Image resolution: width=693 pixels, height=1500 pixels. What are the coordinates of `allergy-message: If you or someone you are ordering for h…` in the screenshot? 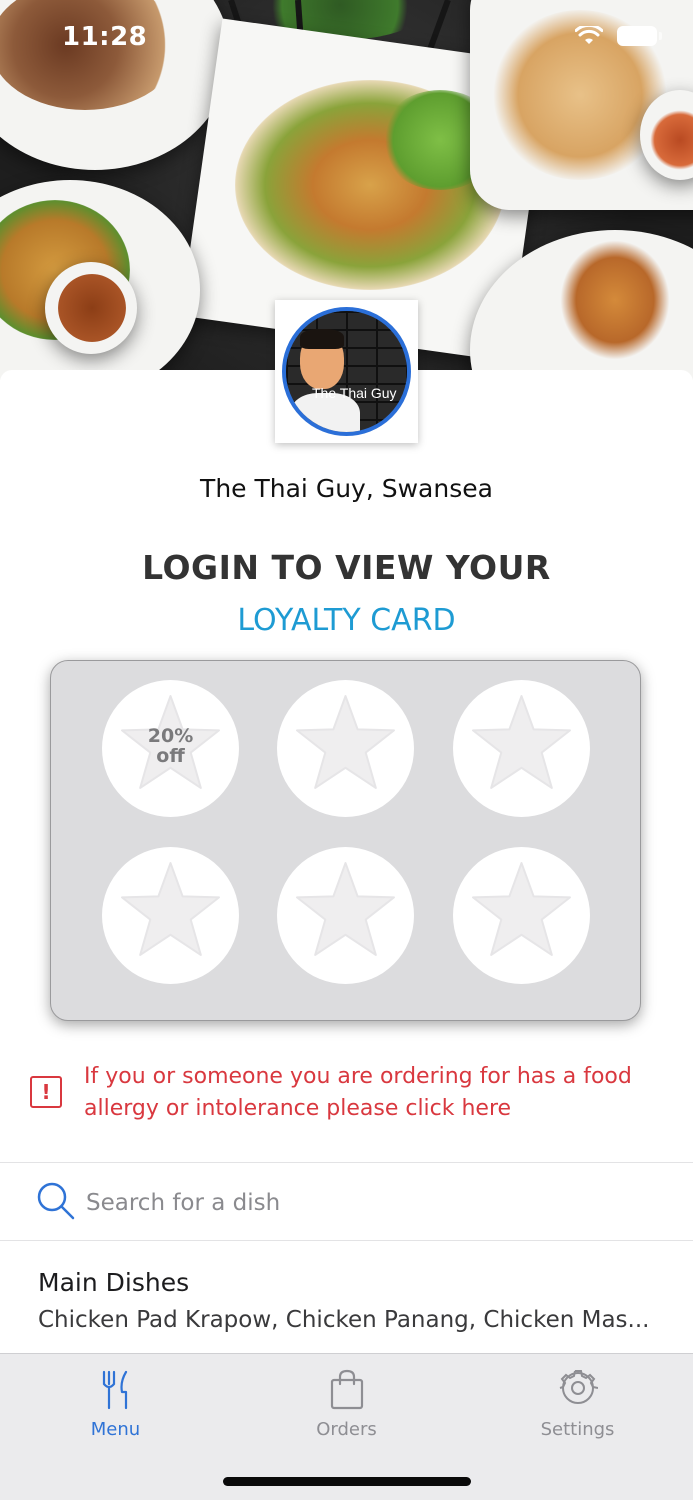 It's located at (379, 1093).